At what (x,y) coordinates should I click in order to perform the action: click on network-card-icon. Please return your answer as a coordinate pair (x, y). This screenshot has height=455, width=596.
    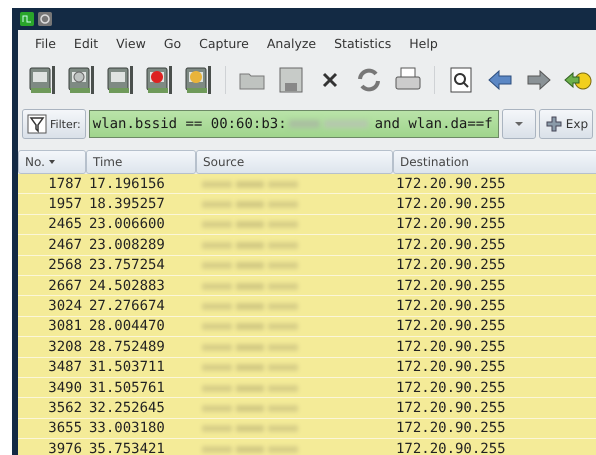
    Looking at the image, I should click on (121, 80).